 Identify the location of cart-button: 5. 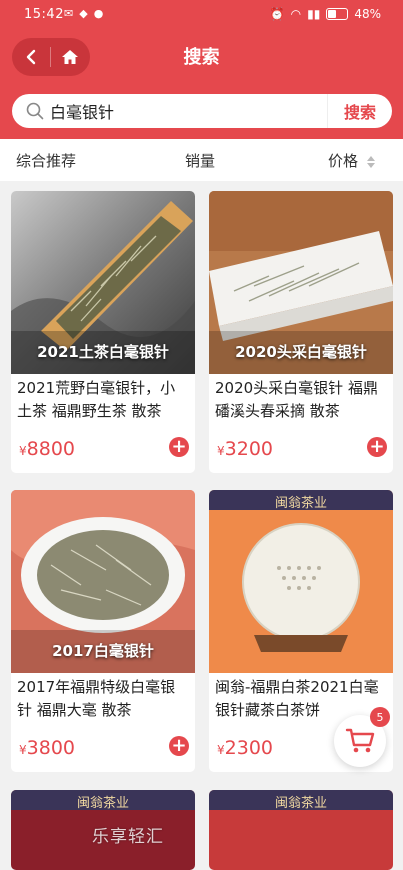
(362, 737).